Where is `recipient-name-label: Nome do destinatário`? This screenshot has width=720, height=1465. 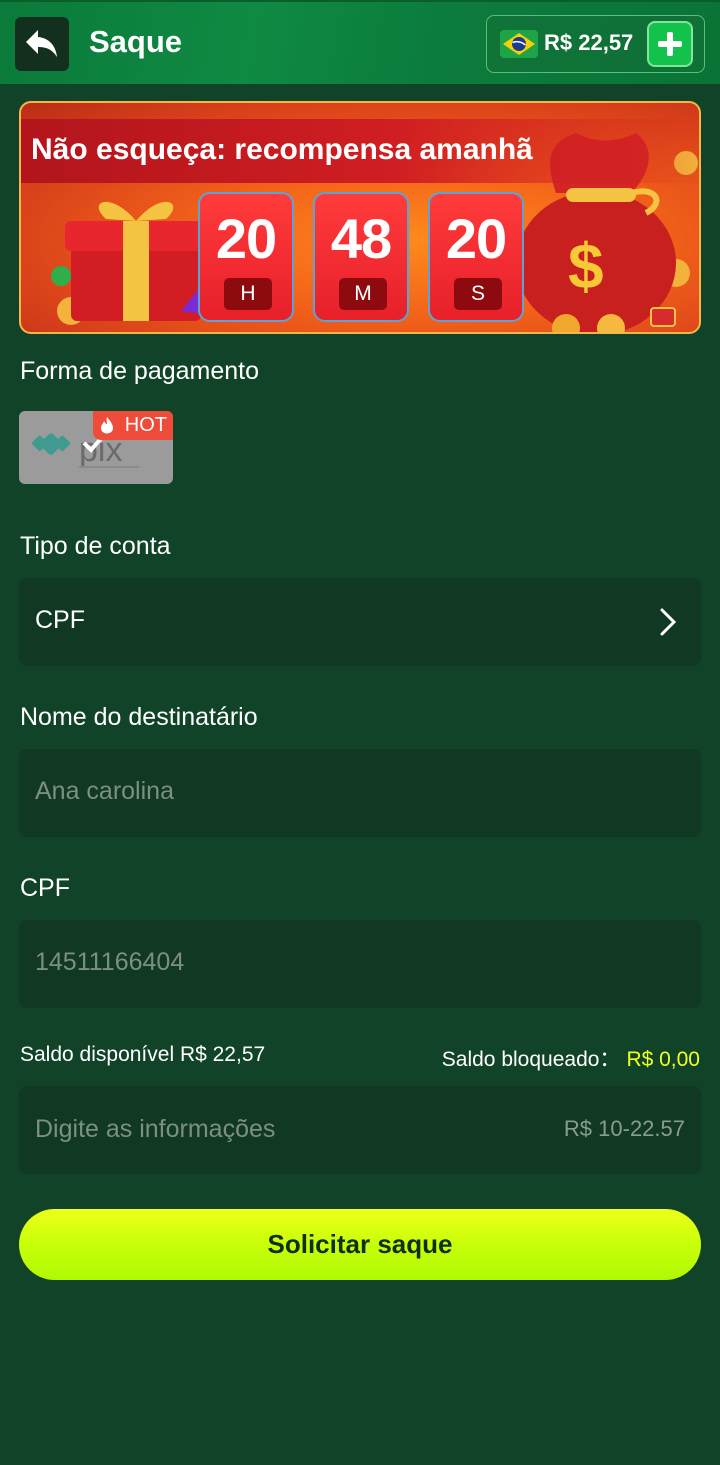
recipient-name-label: Nome do destinatário is located at coordinates (139, 717).